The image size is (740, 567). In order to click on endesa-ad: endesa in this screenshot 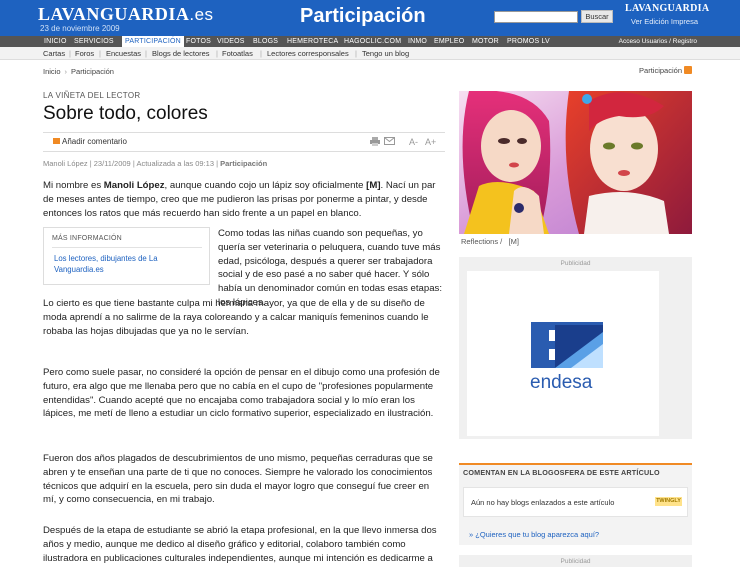, I will do `click(563, 353)`.